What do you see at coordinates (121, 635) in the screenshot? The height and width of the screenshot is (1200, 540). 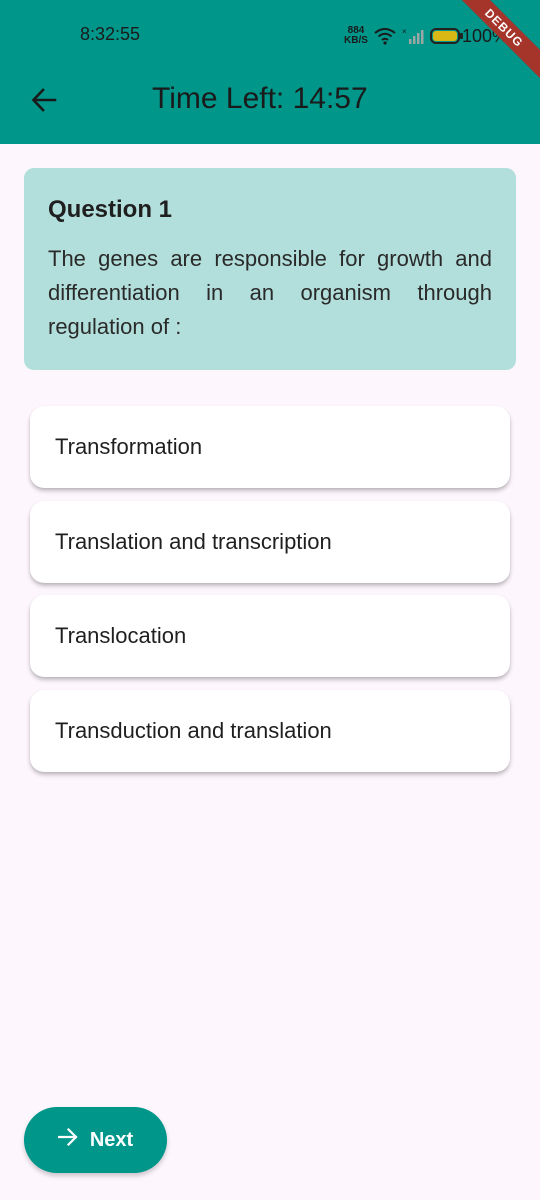 I see `option-label: Translocation` at bounding box center [121, 635].